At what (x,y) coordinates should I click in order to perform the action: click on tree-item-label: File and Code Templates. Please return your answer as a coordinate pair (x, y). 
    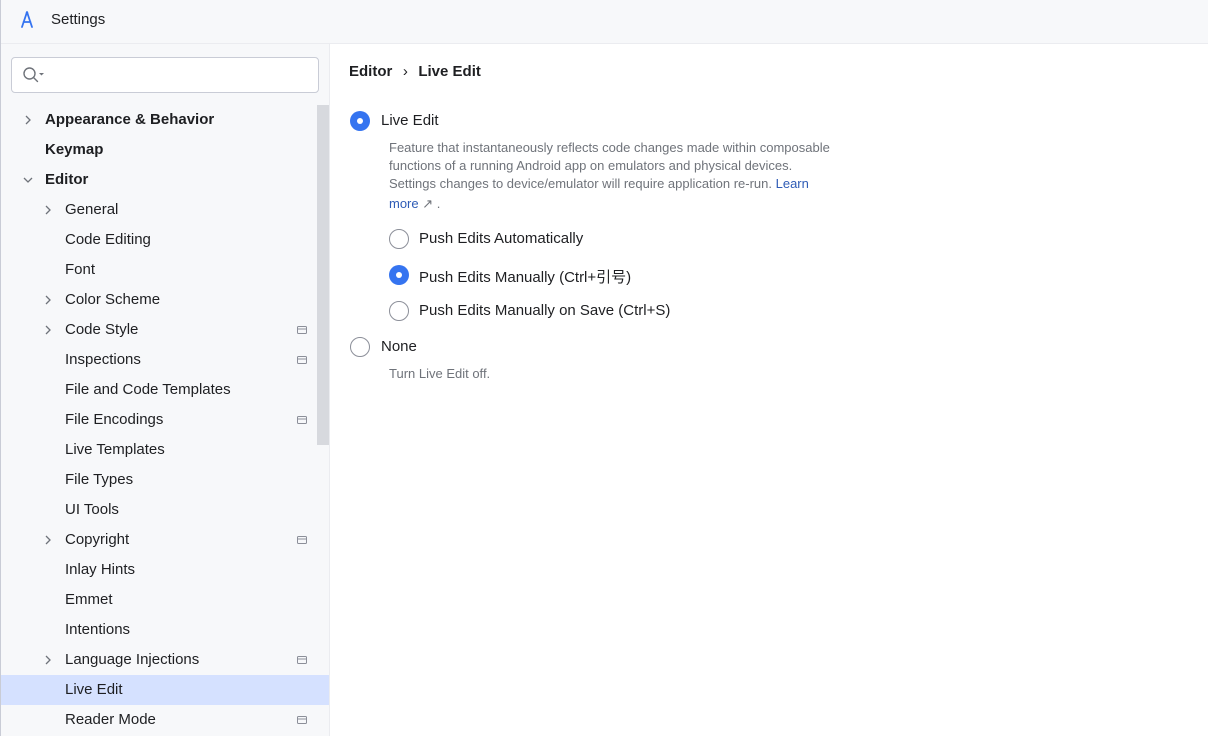
    Looking at the image, I should click on (148, 389).